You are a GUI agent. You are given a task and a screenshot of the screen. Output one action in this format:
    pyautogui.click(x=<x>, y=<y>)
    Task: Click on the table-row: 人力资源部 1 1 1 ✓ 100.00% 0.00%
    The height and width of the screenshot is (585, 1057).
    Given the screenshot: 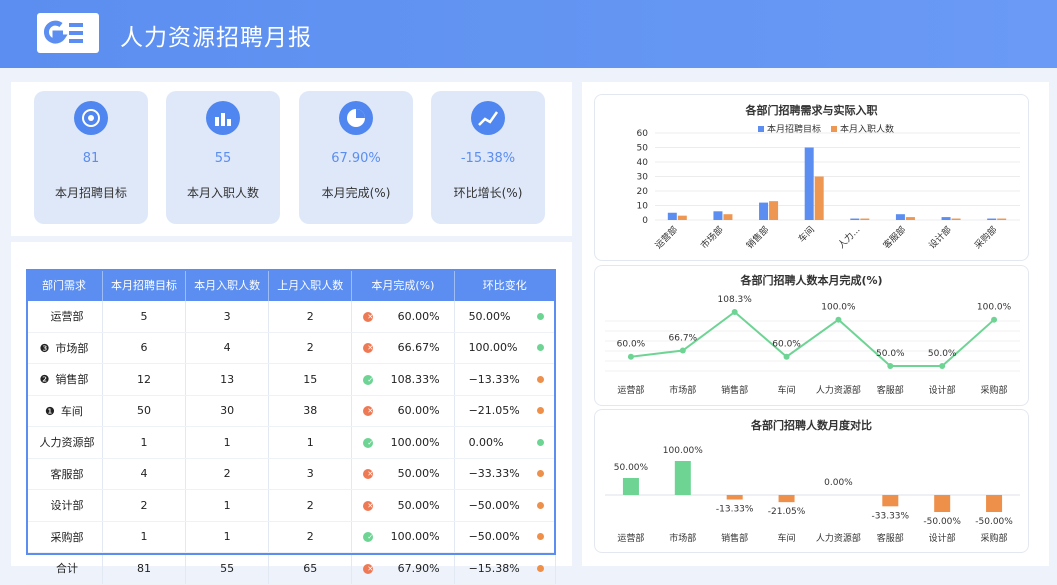 What is the action you would take?
    pyautogui.click(x=291, y=442)
    